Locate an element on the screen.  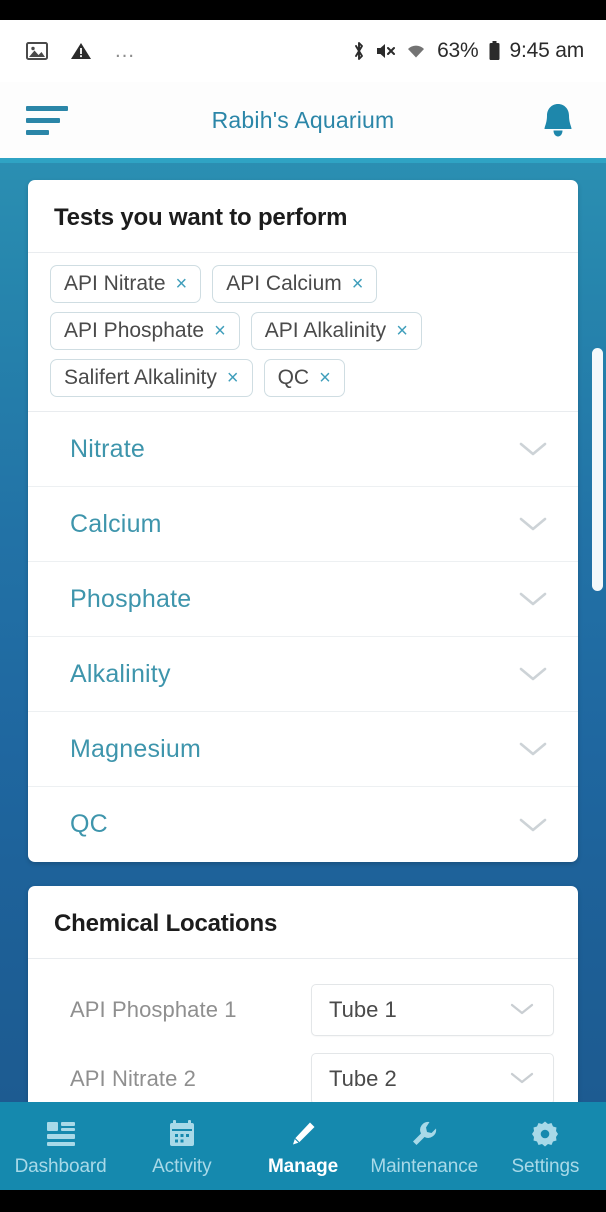
page-title: Rabih's Aquarium is located at coordinates (303, 119).